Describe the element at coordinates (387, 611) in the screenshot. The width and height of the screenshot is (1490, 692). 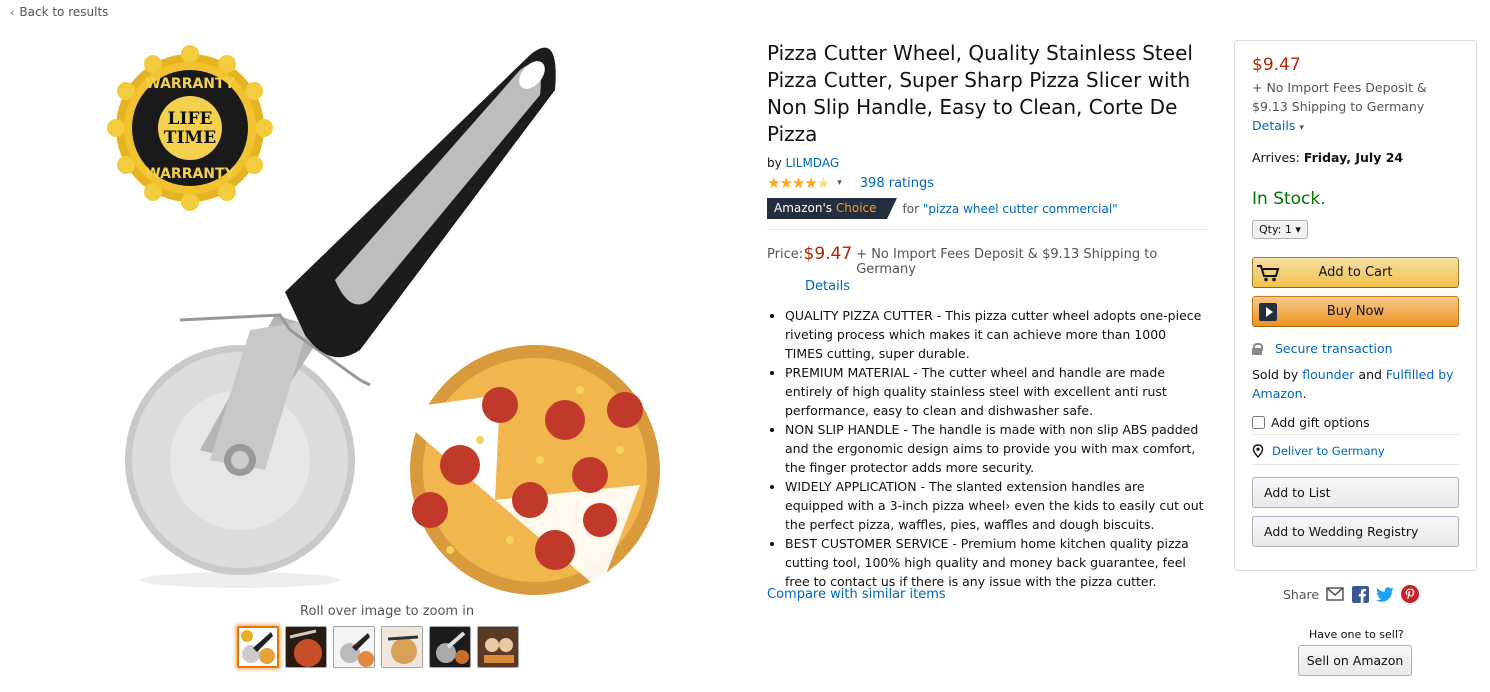
I see `zoom-hint: Roll over image to zoom in` at that location.